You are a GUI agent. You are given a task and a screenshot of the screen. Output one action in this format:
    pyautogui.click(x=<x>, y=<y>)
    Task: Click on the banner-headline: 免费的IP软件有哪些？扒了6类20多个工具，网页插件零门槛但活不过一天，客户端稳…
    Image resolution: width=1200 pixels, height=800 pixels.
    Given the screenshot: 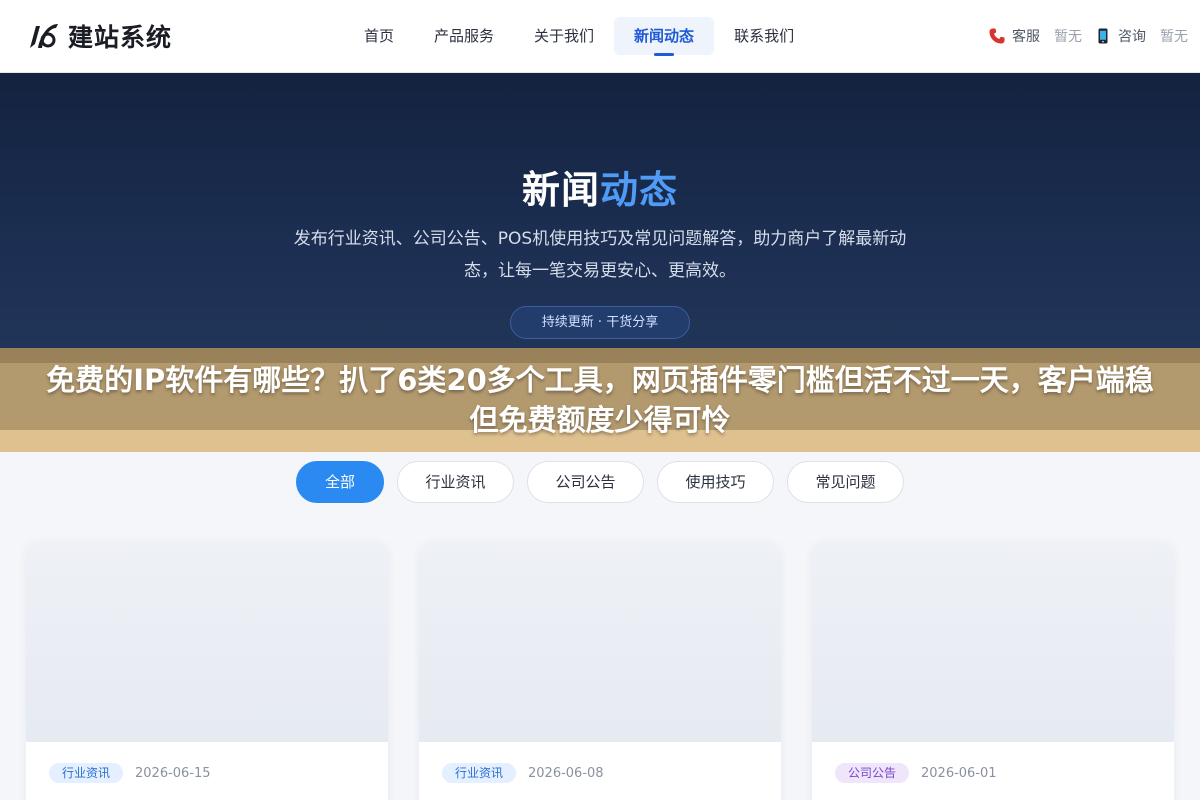 What is the action you would take?
    pyautogui.click(x=600, y=400)
    